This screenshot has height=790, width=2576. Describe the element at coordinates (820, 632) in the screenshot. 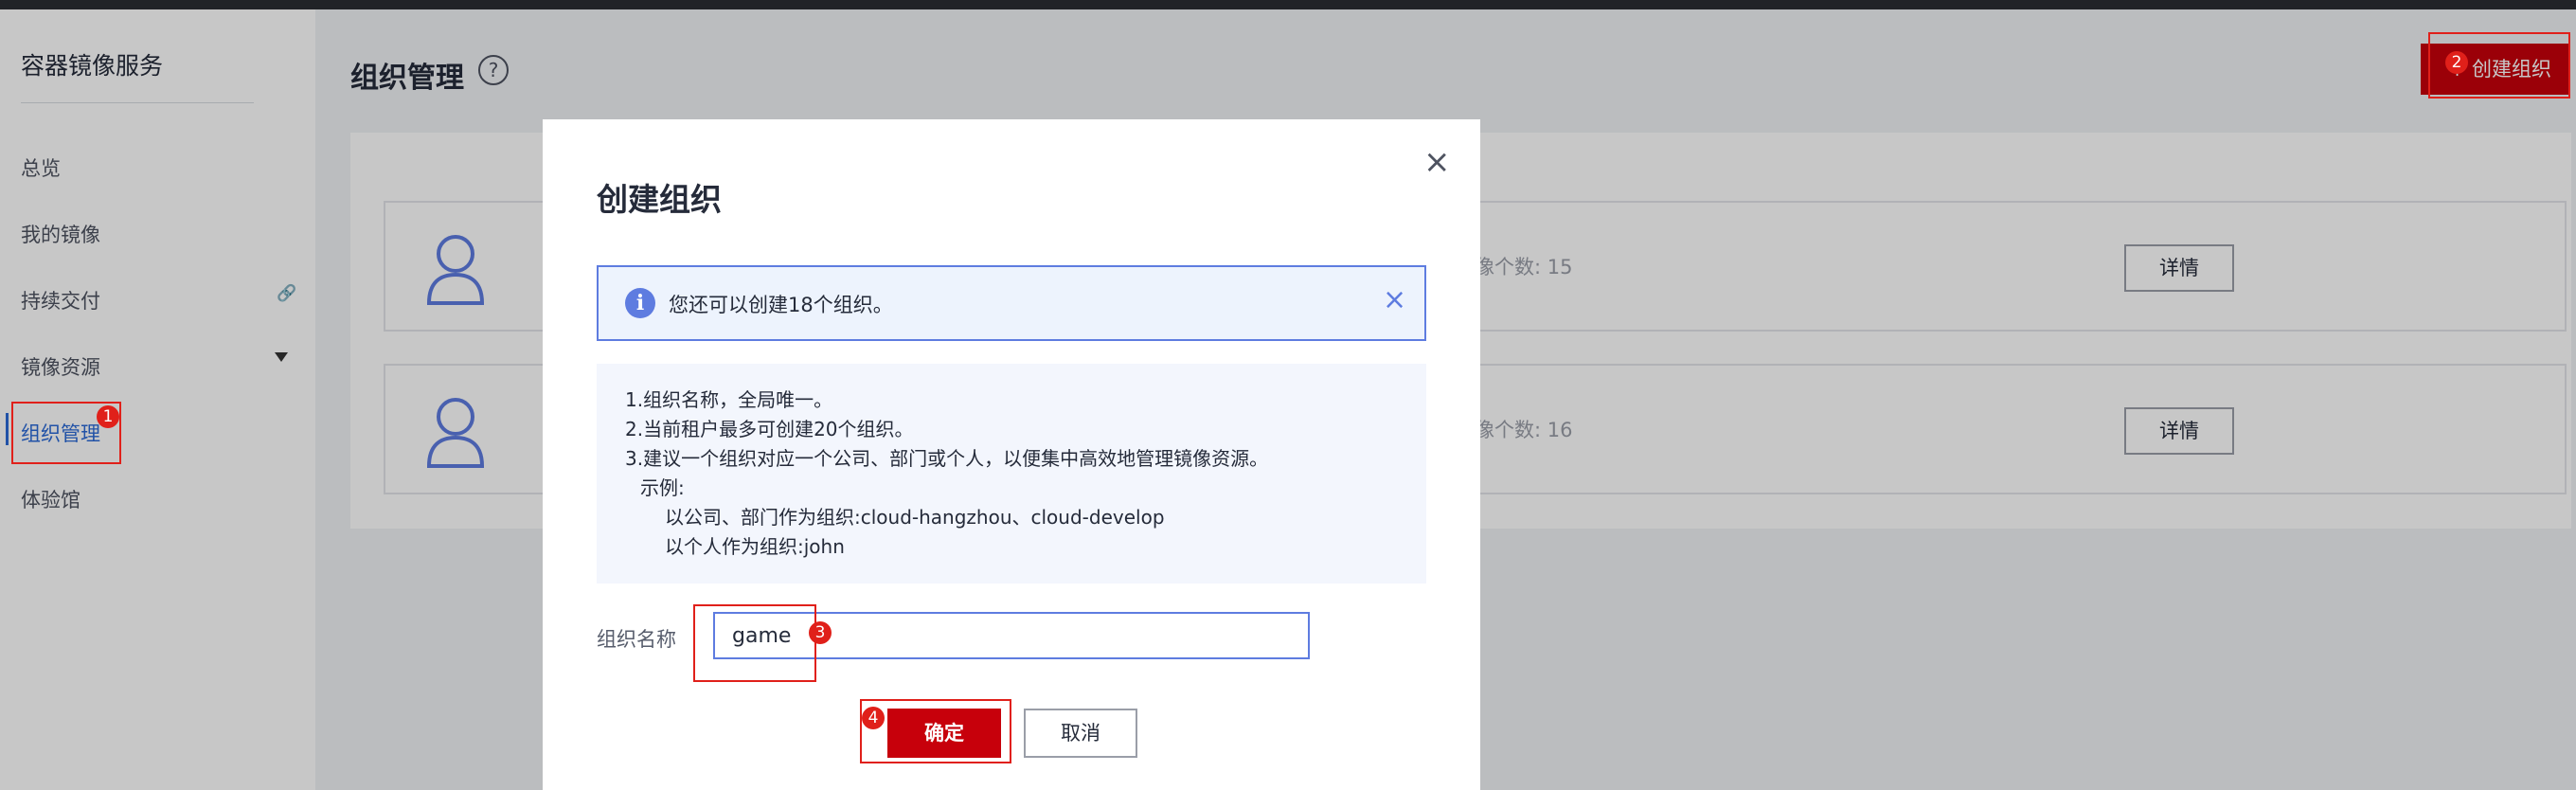

I see `annotation-number: 3` at that location.